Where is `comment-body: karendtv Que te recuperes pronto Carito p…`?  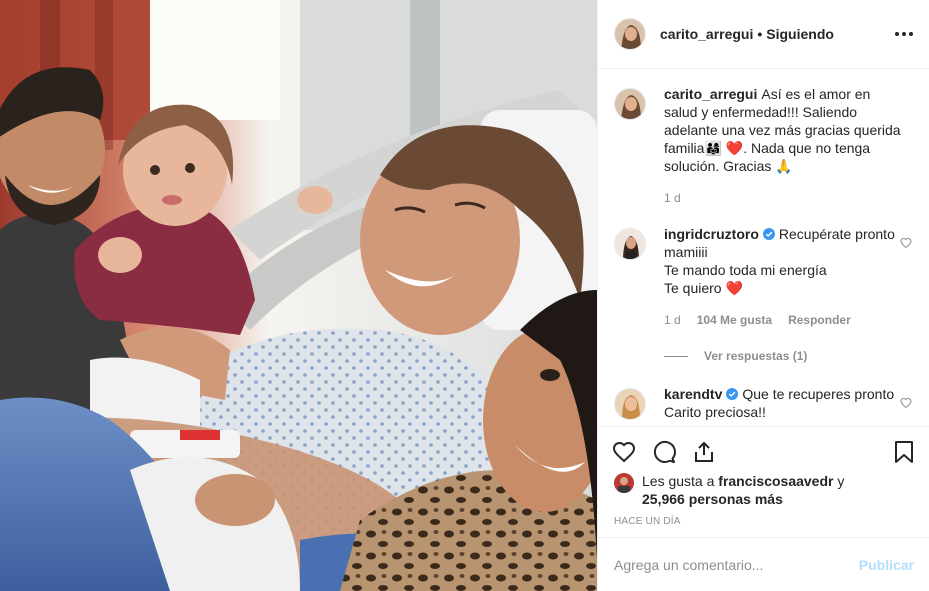 comment-body: karendtv Que te recuperes pronto Carito p… is located at coordinates (784, 403).